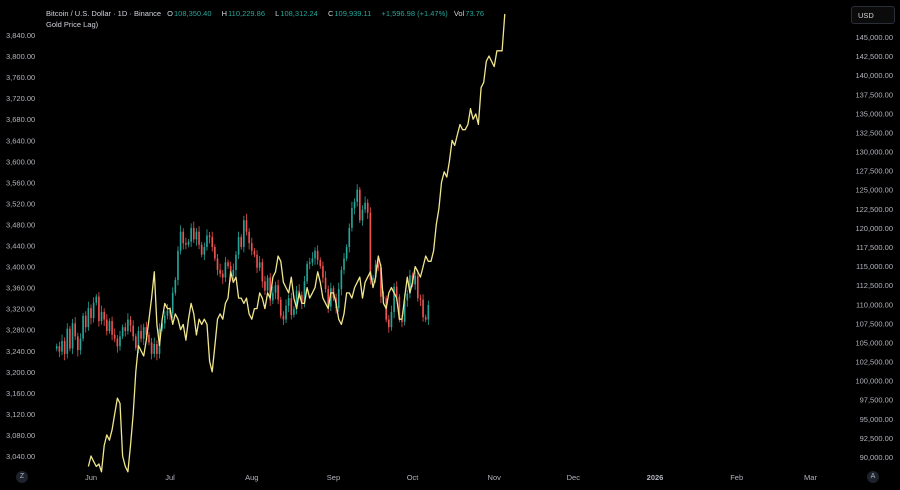 The image size is (900, 490). What do you see at coordinates (20, 414) in the screenshot?
I see `left-axis-tick: 3,120.00` at bounding box center [20, 414].